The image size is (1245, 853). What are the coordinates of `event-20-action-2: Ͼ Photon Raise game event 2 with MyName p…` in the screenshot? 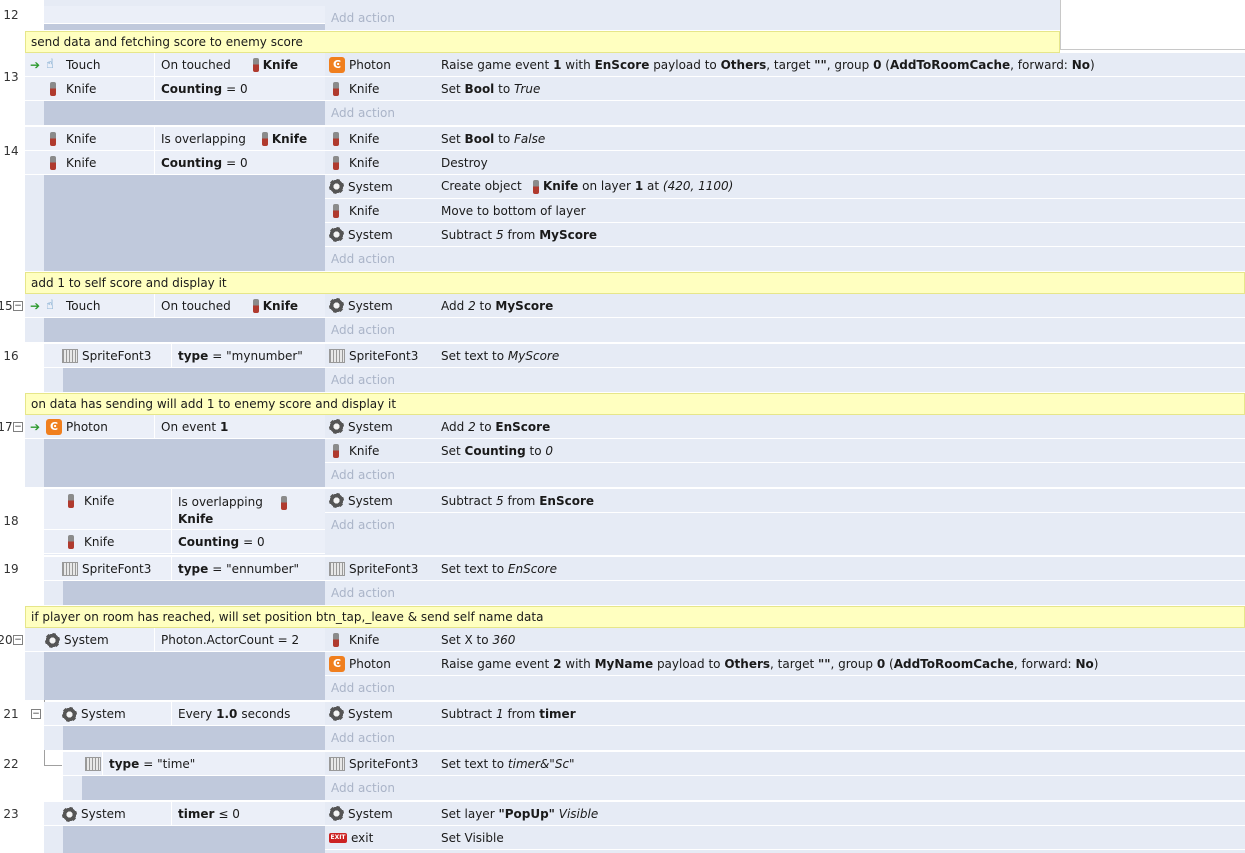 It's located at (785, 664).